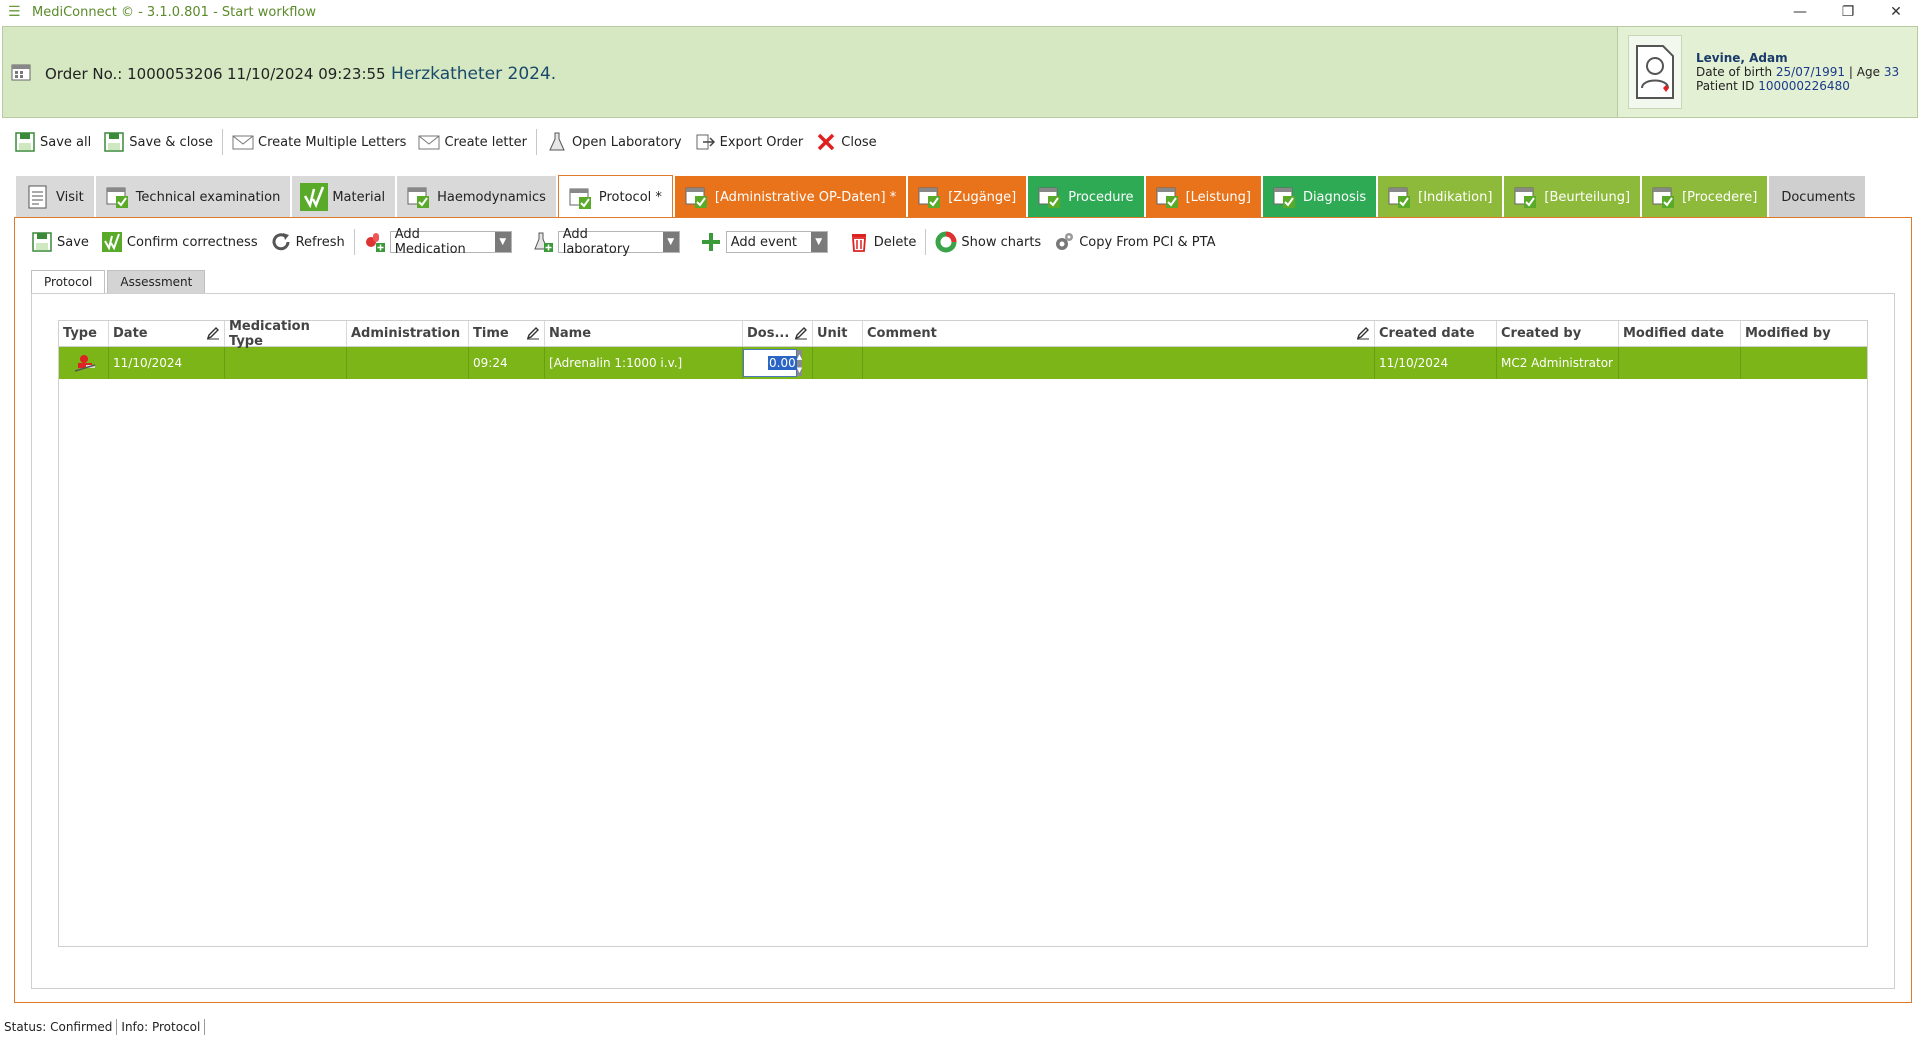 This screenshot has height=1040, width=1920. I want to click on toolbar-separator, so click(926, 242).